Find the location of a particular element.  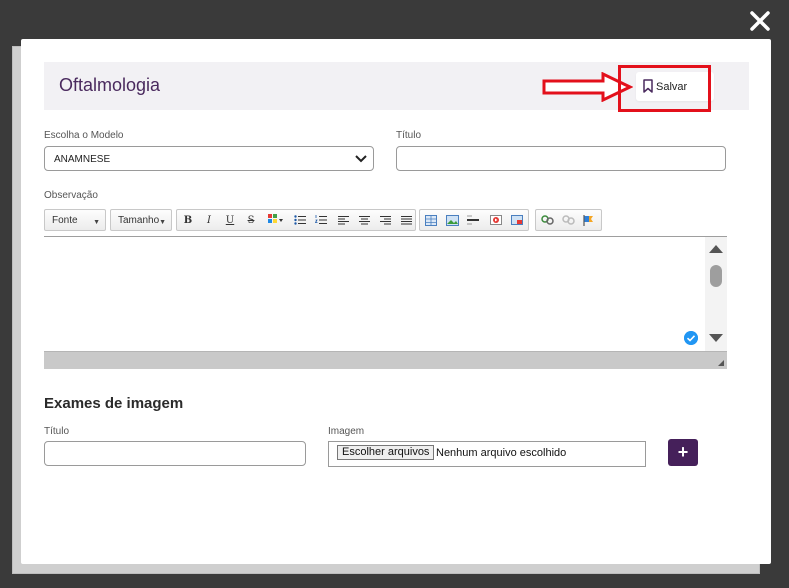

align-center-icon is located at coordinates (364, 219).